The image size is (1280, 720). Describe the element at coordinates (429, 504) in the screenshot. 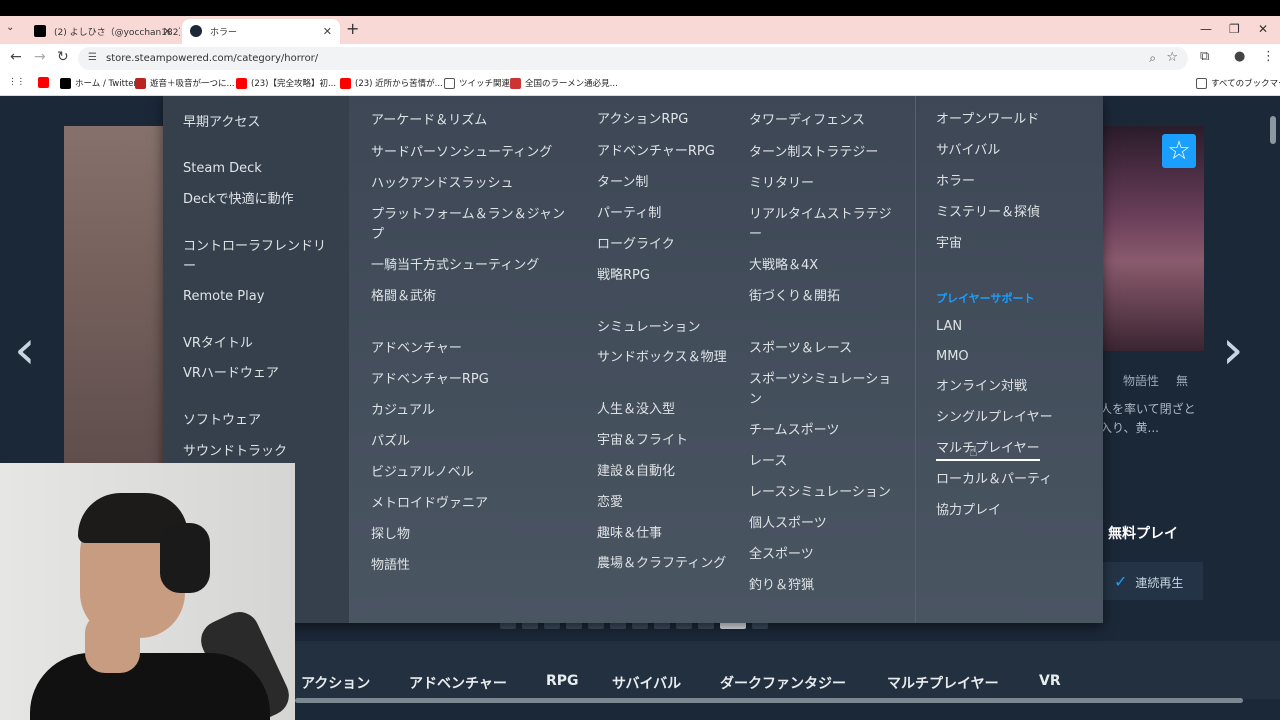

I see `menu-item: メトロイドヴァニア` at that location.